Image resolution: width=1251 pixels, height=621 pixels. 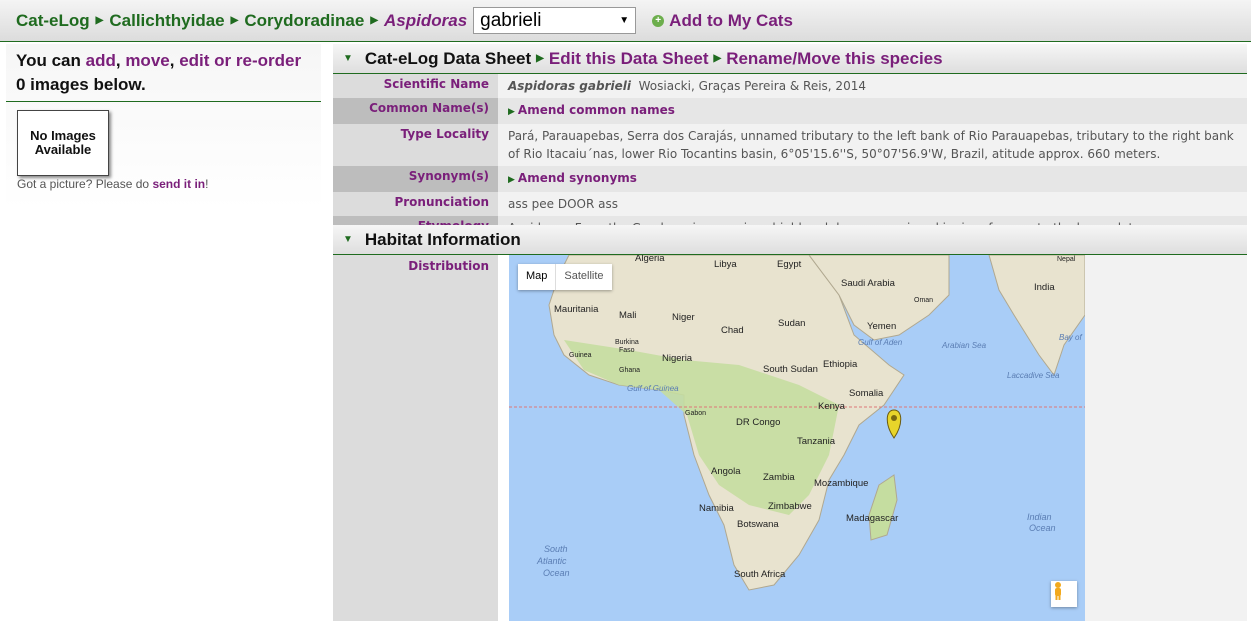 What do you see at coordinates (551, 561) in the screenshot?
I see `ocean-label: Atlantic` at bounding box center [551, 561].